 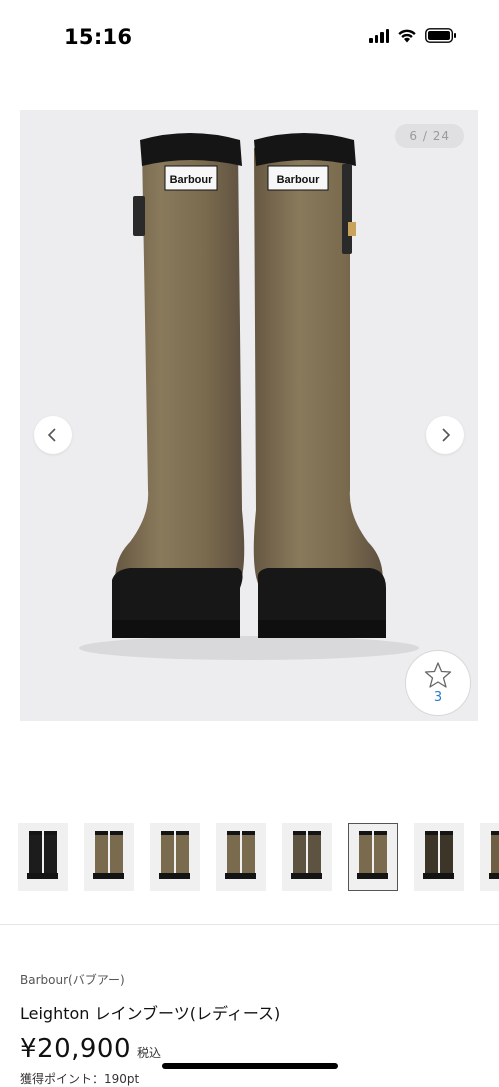 I want to click on previous-image-button, so click(x=53, y=435).